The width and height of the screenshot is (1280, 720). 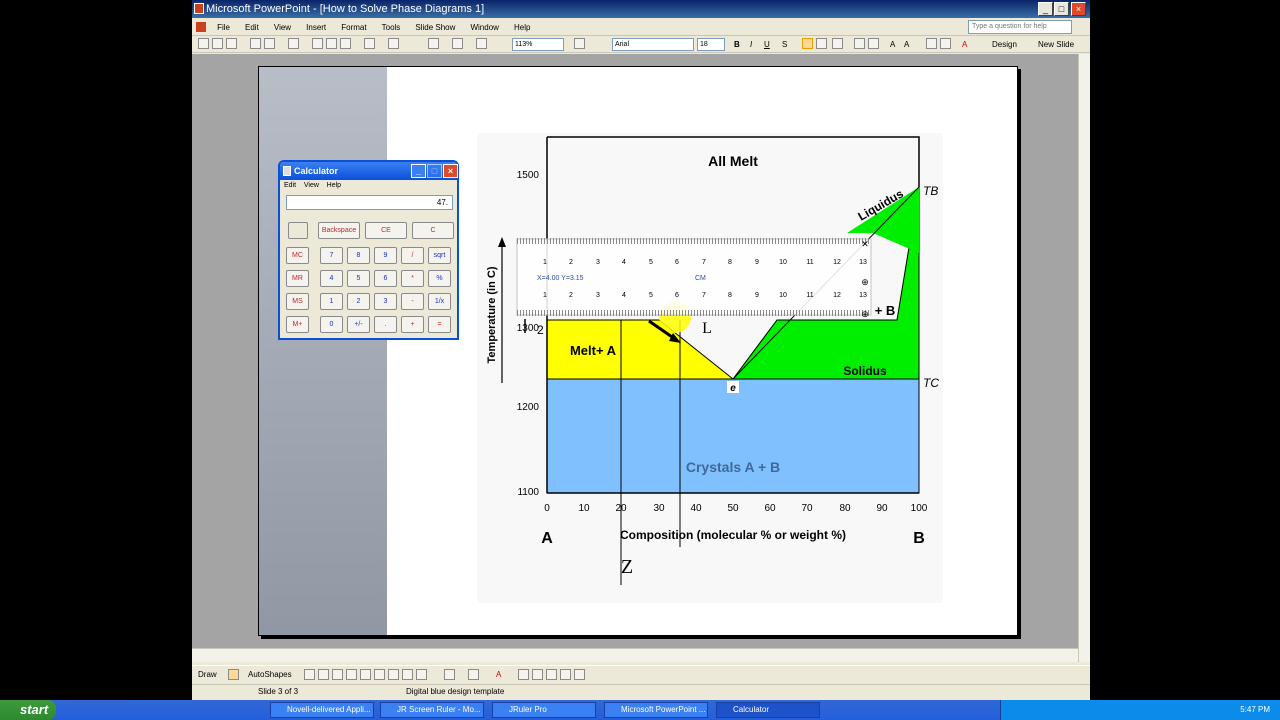 I want to click on decrease-indent-icon, so click(x=931, y=43).